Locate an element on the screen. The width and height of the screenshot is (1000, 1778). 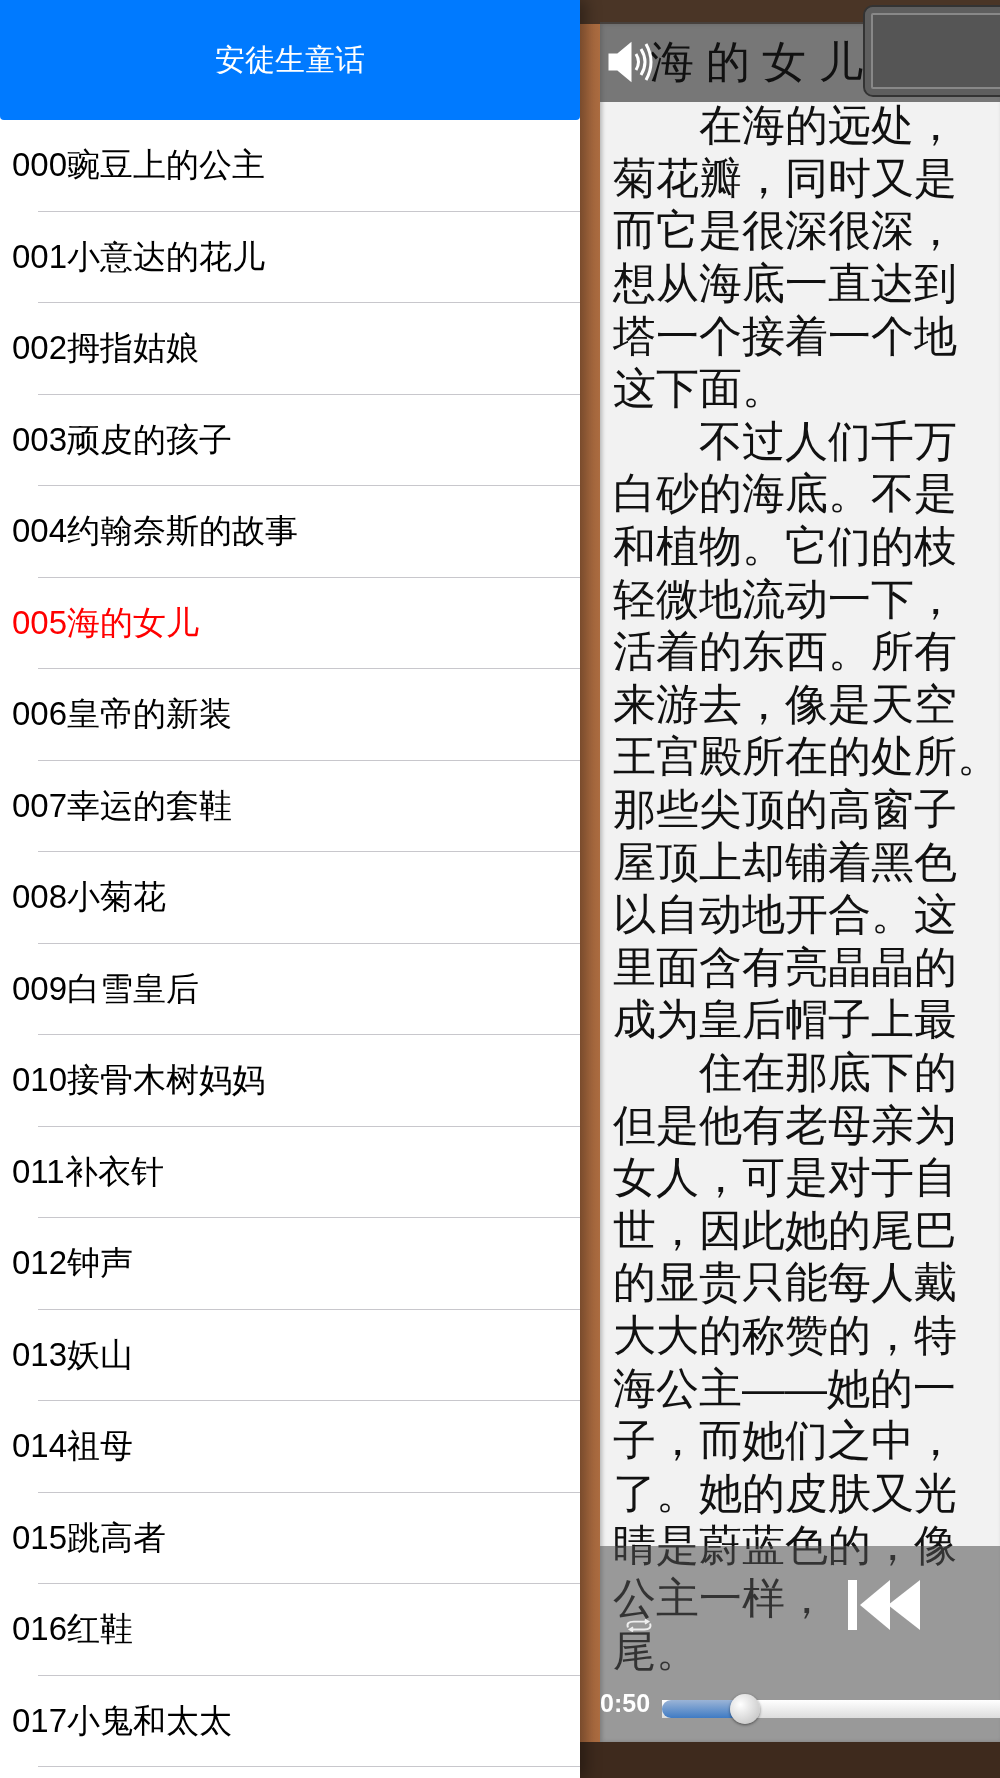
elapsed-time: 0:50 is located at coordinates (625, 1703).